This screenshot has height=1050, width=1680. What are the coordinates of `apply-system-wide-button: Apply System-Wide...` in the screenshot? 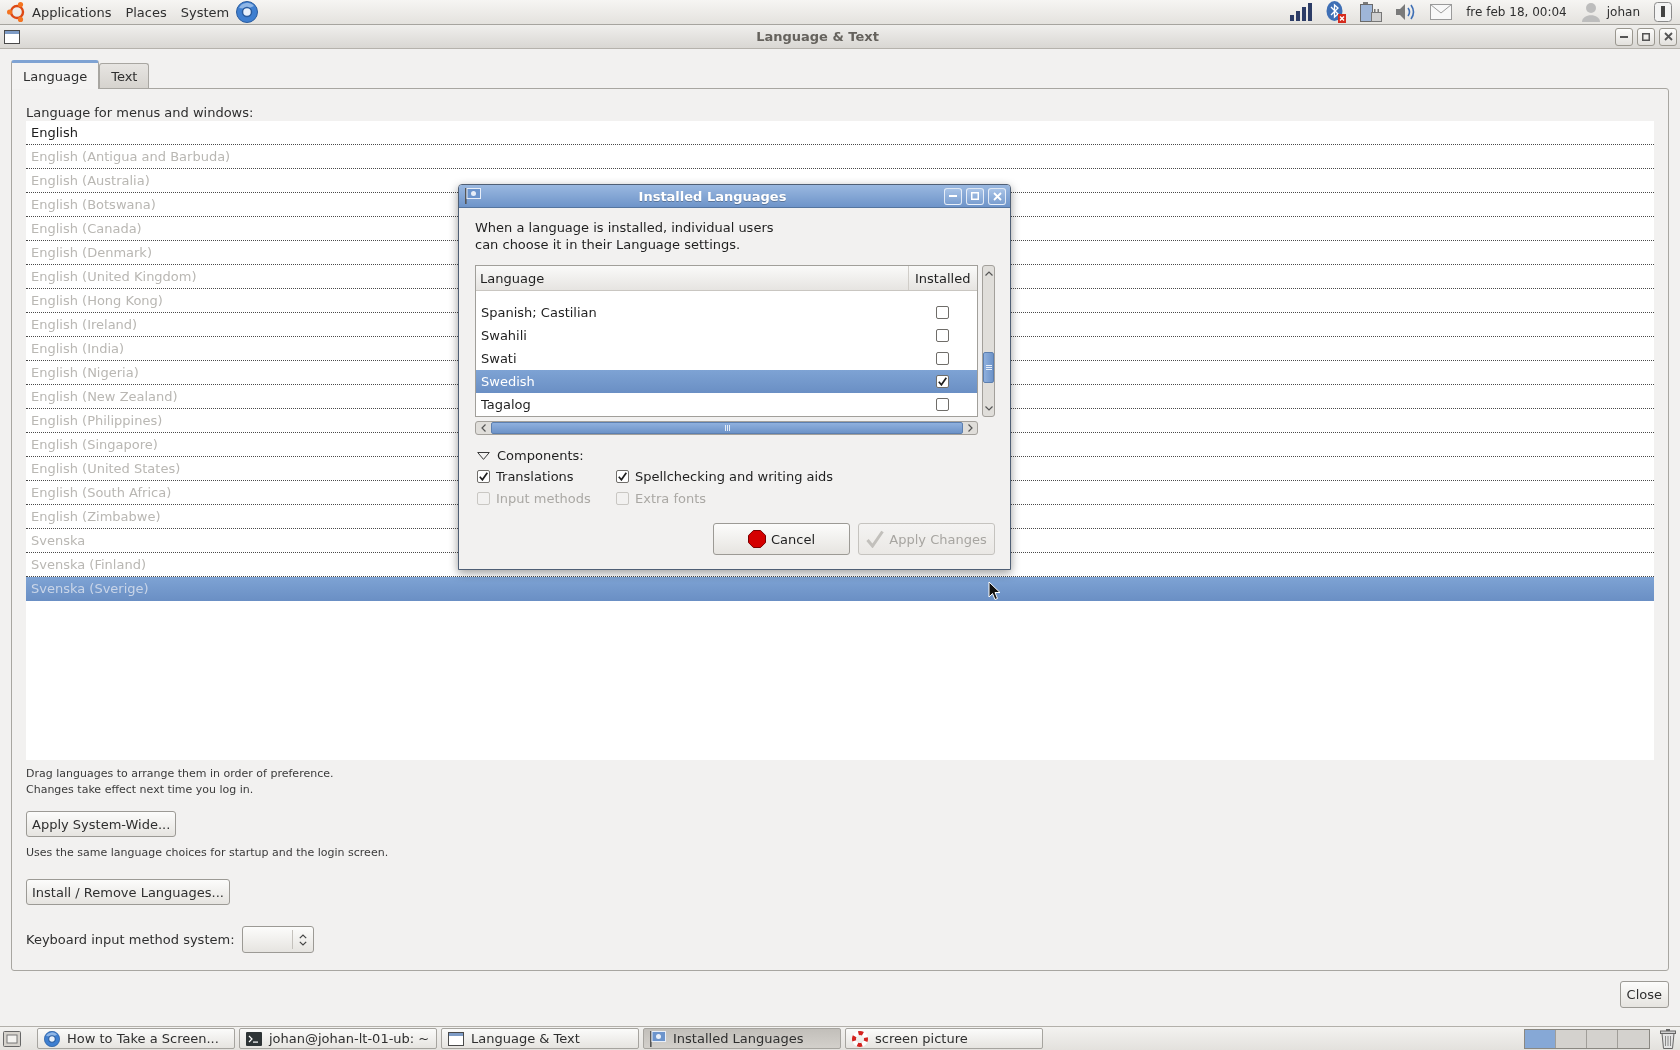 It's located at (101, 824).